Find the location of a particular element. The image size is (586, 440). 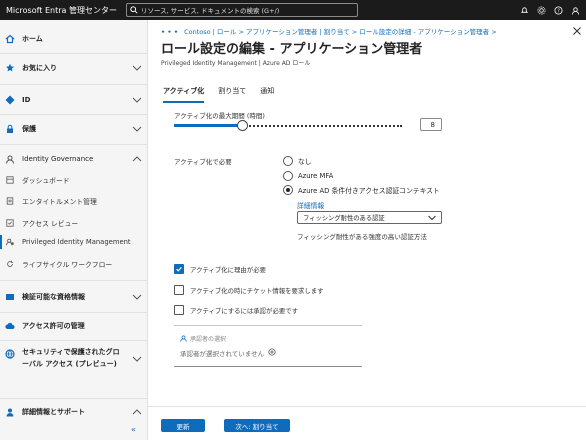

sidebar-item-label: エンタイトルメント管理 is located at coordinates (59, 202).